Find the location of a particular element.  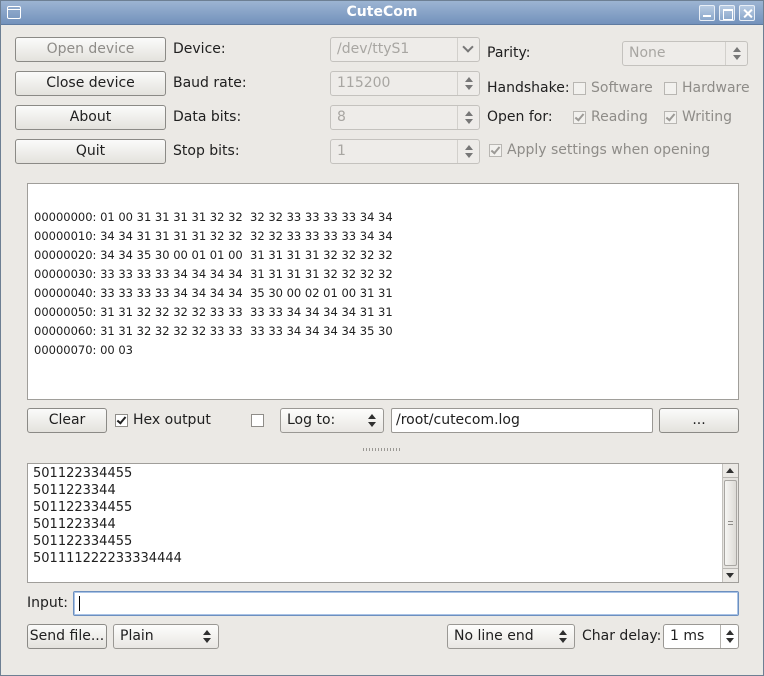

data-bits-label: Data bits: is located at coordinates (207, 117).